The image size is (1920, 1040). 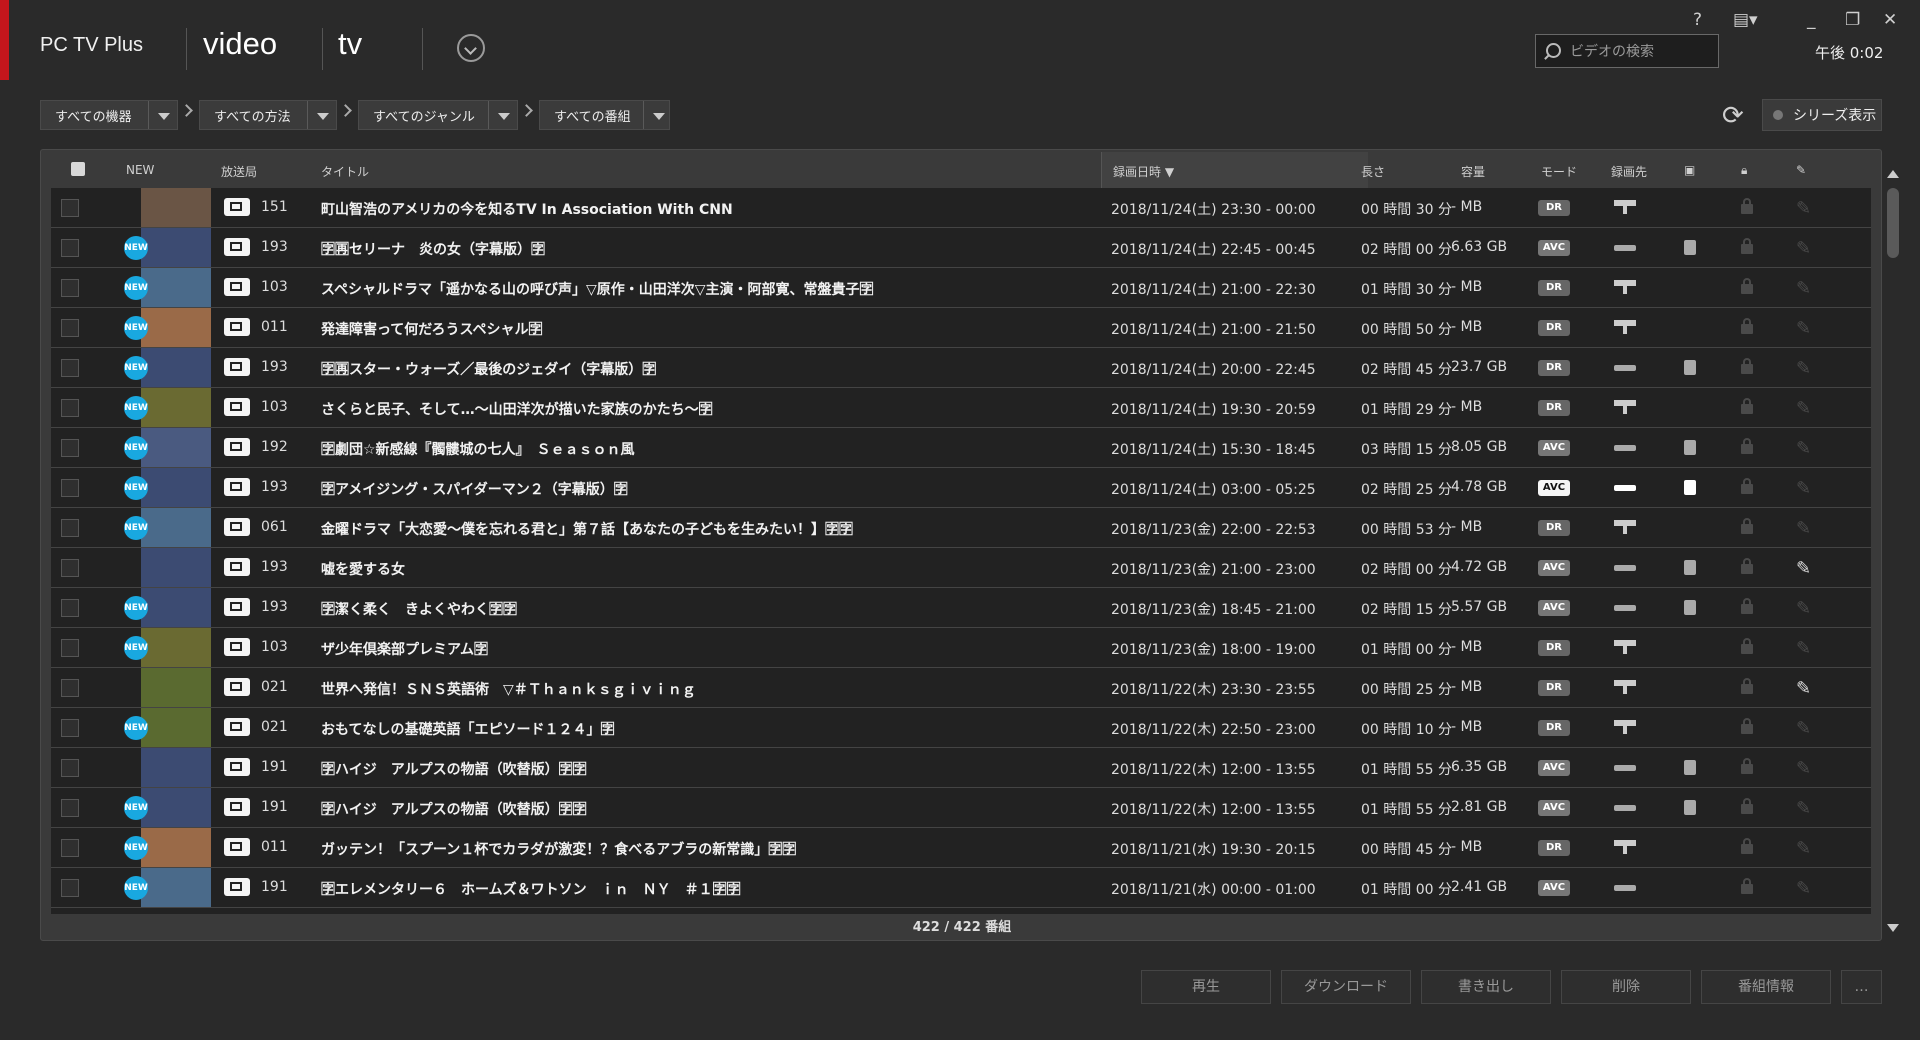 I want to click on search-box, so click(x=1627, y=51).